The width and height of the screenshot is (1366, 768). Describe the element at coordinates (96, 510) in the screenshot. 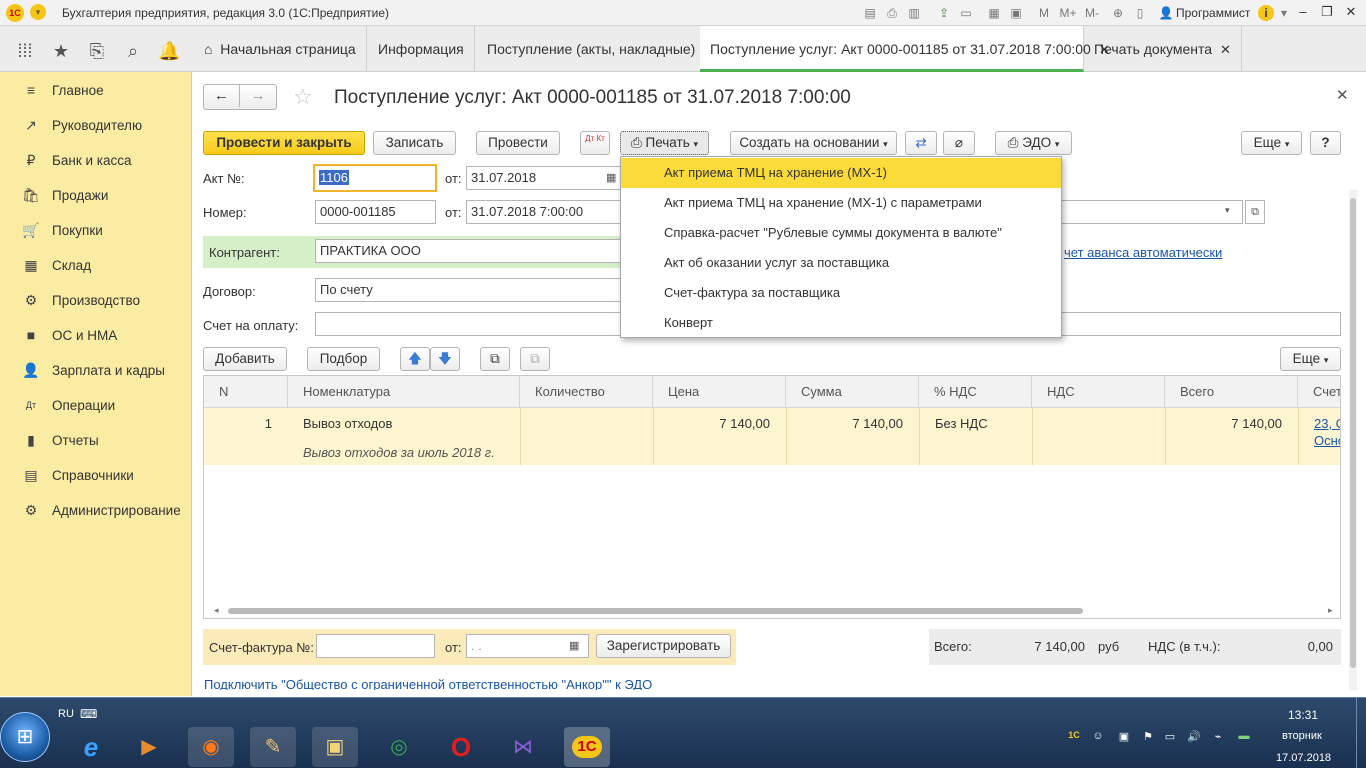

I see `sidebar-item-admin: ⚙ Администрирование` at that location.